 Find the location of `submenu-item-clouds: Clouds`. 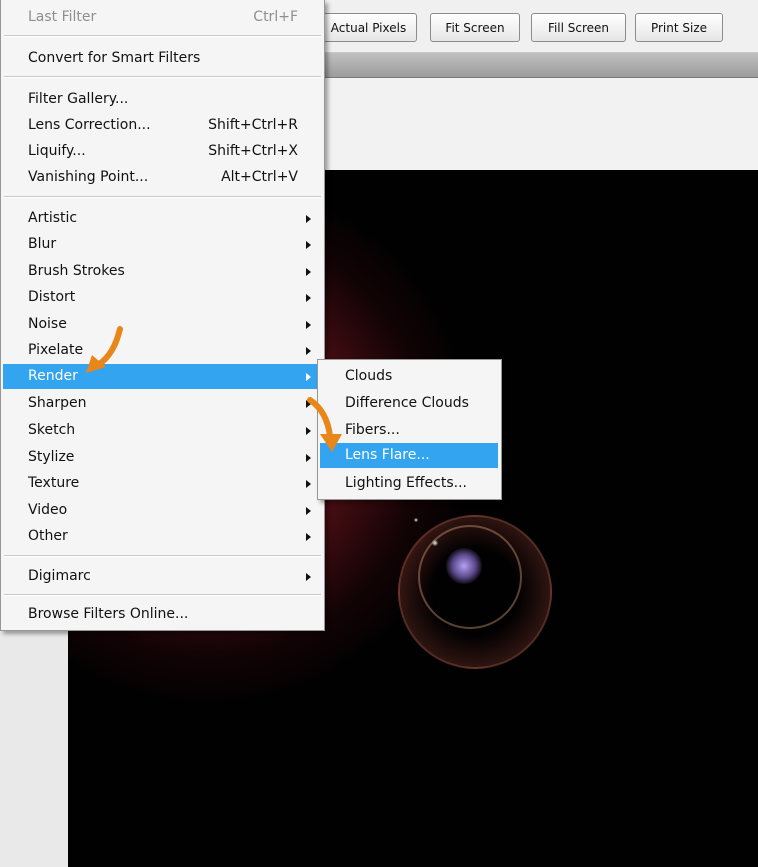

submenu-item-clouds: Clouds is located at coordinates (409, 376).